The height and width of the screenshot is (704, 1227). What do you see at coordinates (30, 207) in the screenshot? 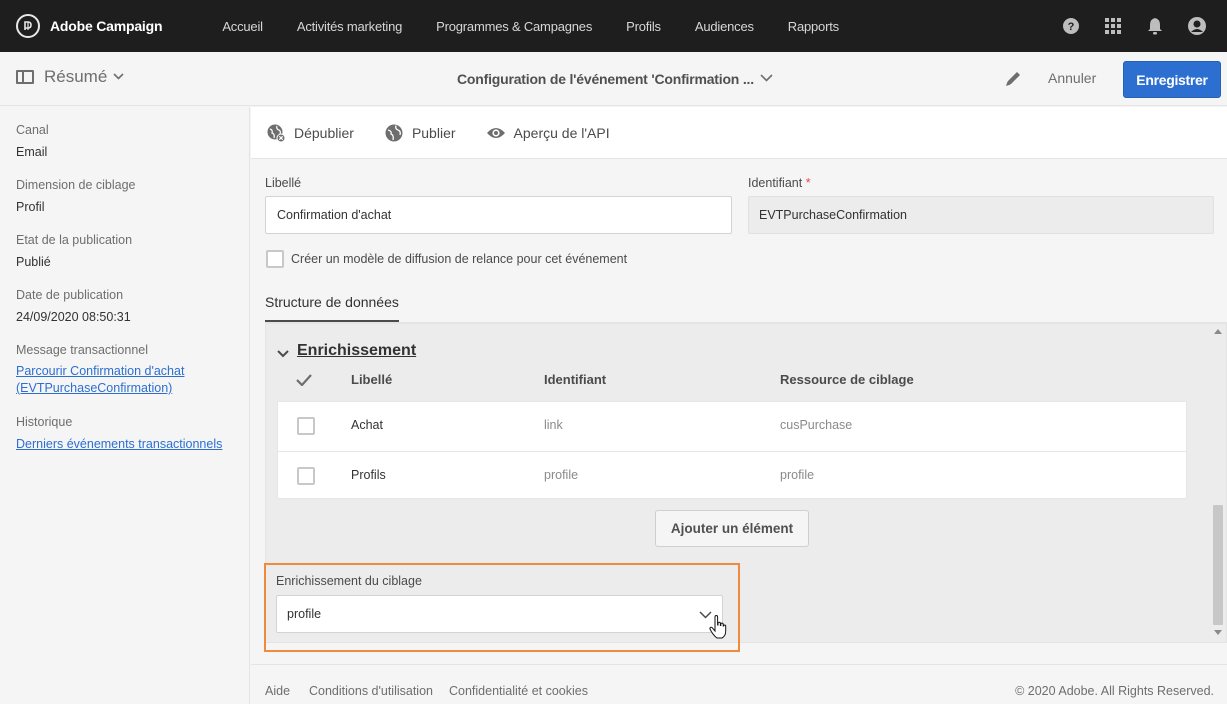
I see `dimension-value: Profil` at bounding box center [30, 207].